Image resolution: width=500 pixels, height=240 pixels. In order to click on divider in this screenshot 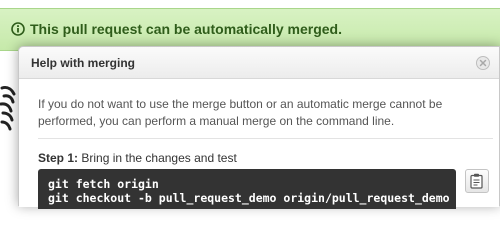, I will do `click(265, 138)`.